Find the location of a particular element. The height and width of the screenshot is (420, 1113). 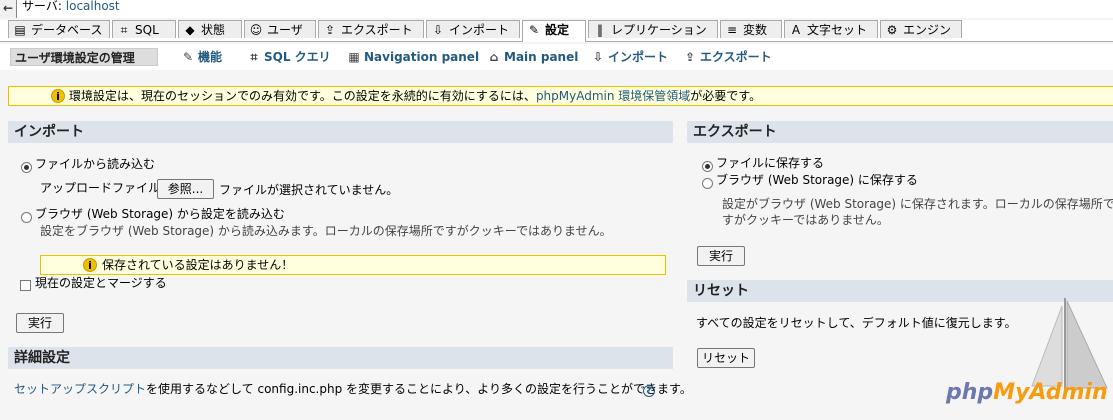

tab-export: ⇪ エクスポート is located at coordinates (371, 29).